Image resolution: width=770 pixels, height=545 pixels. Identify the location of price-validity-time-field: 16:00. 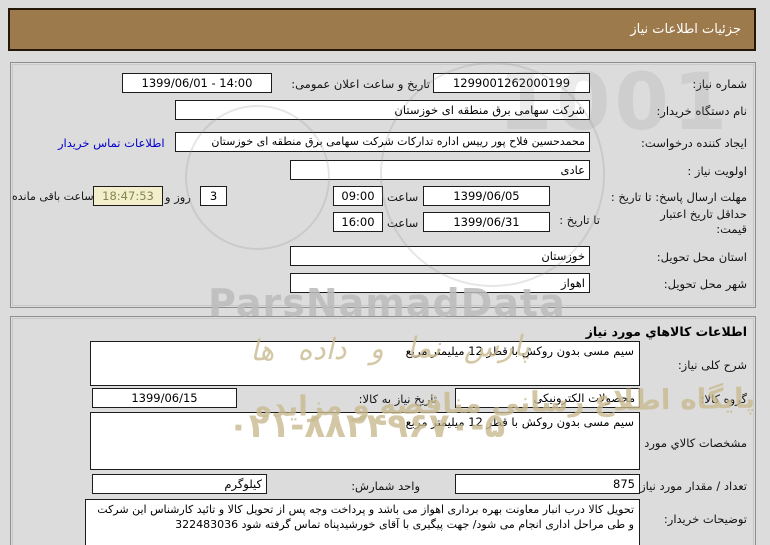
(358, 222).